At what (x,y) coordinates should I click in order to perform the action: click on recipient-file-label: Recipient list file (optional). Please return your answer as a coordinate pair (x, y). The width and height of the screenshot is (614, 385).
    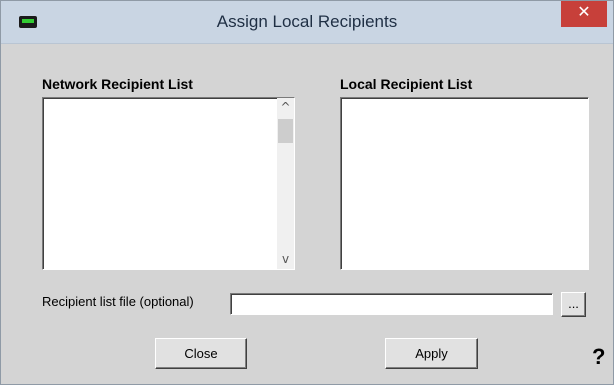
    Looking at the image, I should click on (118, 301).